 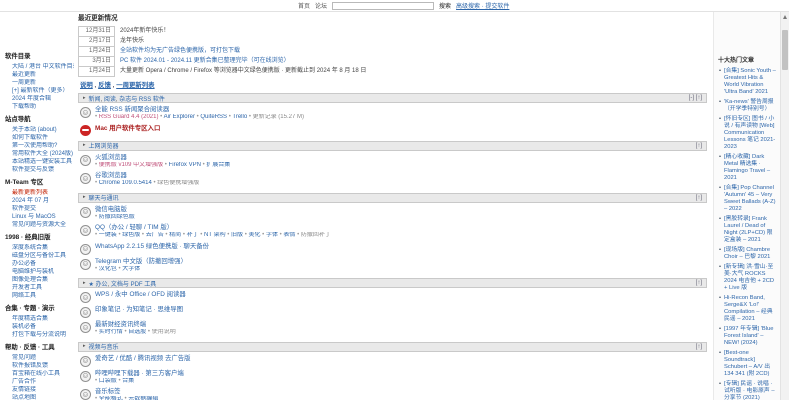 I want to click on software-title-link: 印象笔记 · 为知笔记 · 思维导图, so click(x=139, y=309).